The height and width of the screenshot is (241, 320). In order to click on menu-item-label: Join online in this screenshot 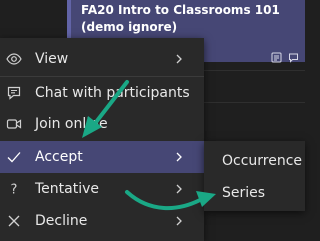, I will do `click(71, 124)`.